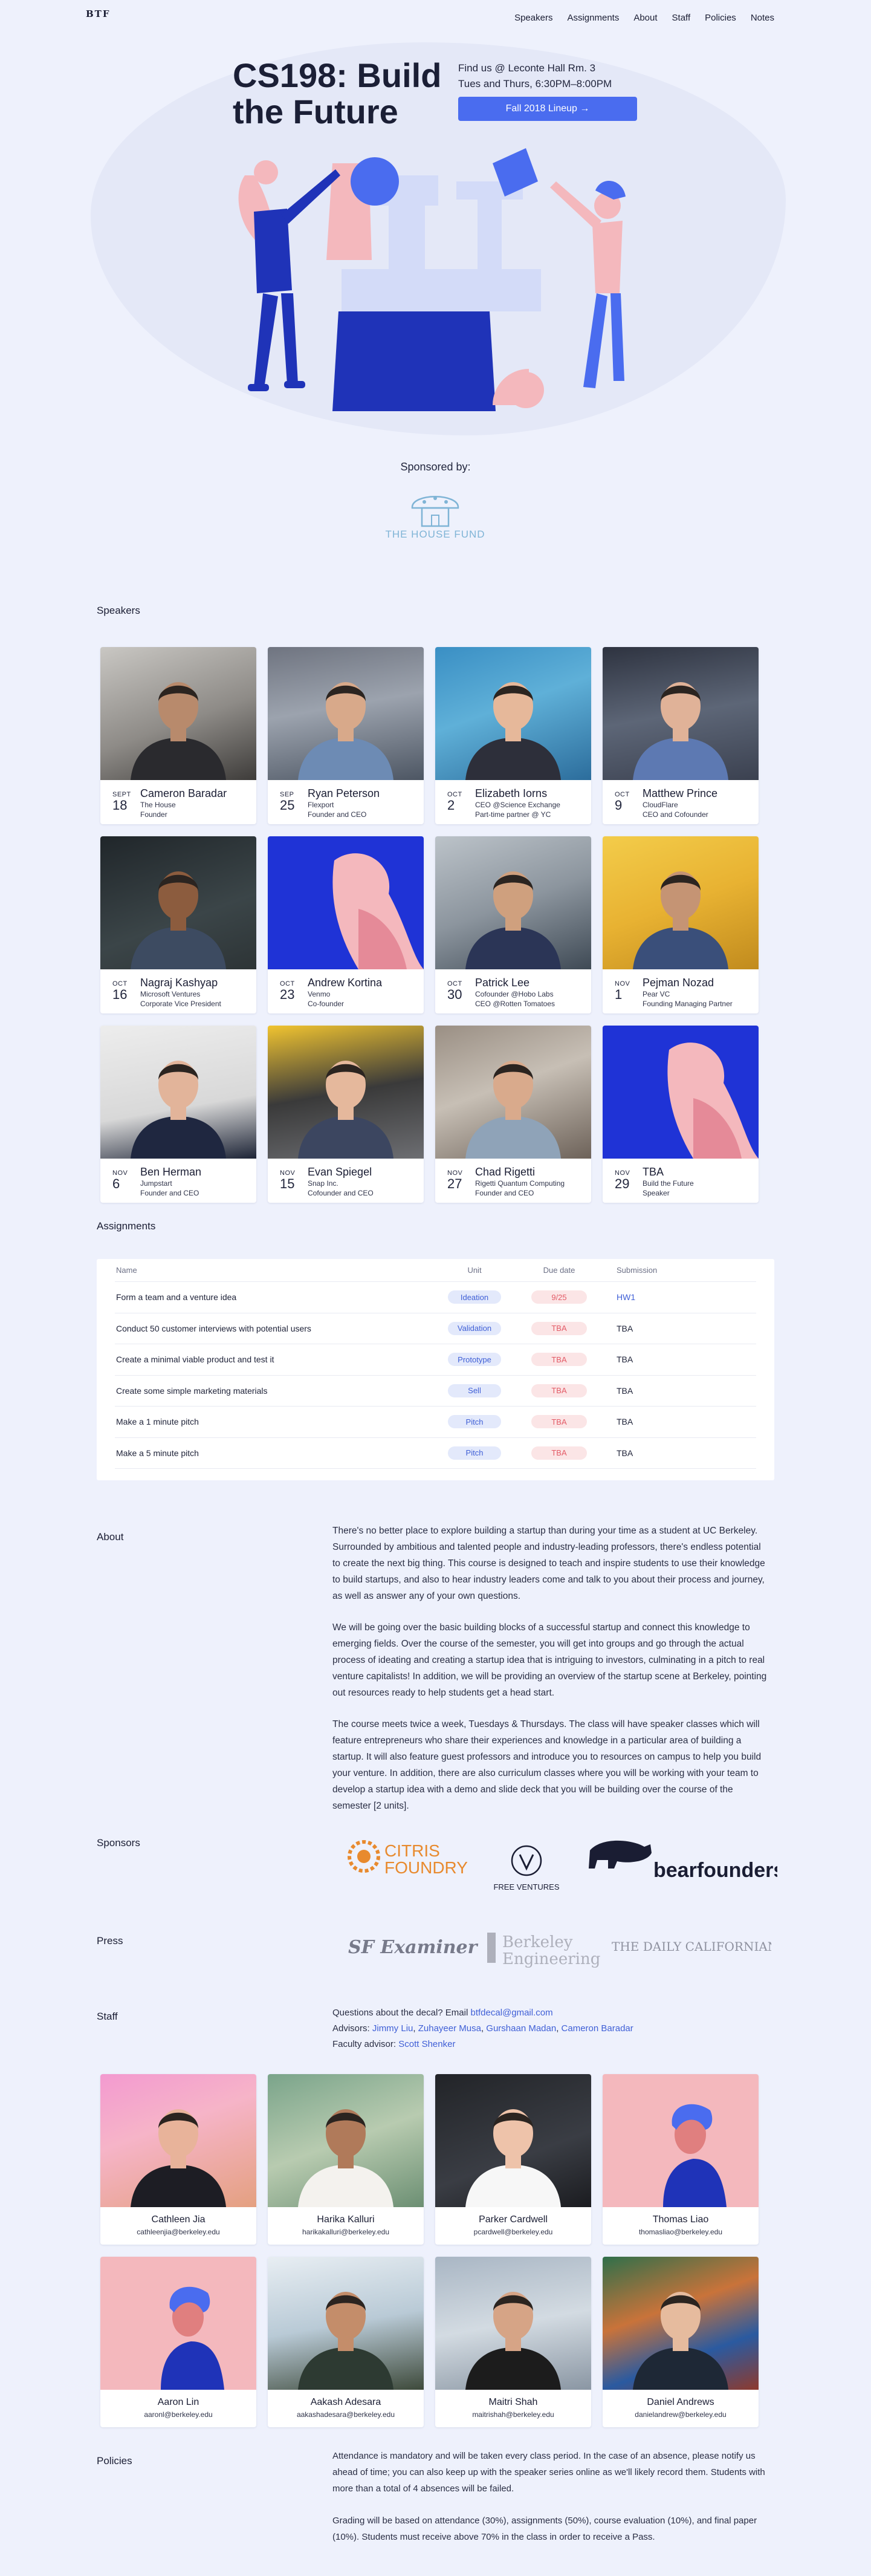 The image size is (871, 2576). Describe the element at coordinates (681, 2232) in the screenshot. I see `staff-email: thomasliao@berkeley.edu` at that location.